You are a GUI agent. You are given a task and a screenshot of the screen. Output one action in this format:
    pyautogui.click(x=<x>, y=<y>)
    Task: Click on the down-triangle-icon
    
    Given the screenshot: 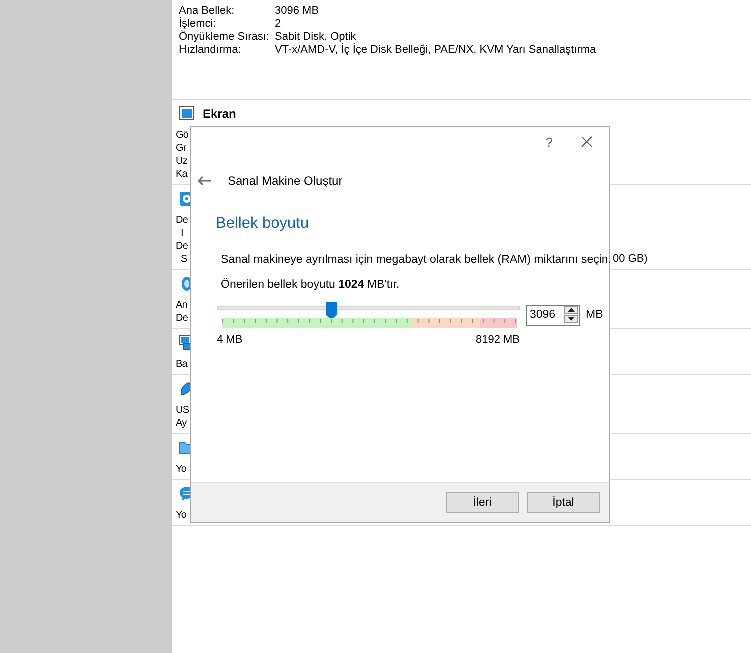 What is the action you would take?
    pyautogui.click(x=571, y=319)
    